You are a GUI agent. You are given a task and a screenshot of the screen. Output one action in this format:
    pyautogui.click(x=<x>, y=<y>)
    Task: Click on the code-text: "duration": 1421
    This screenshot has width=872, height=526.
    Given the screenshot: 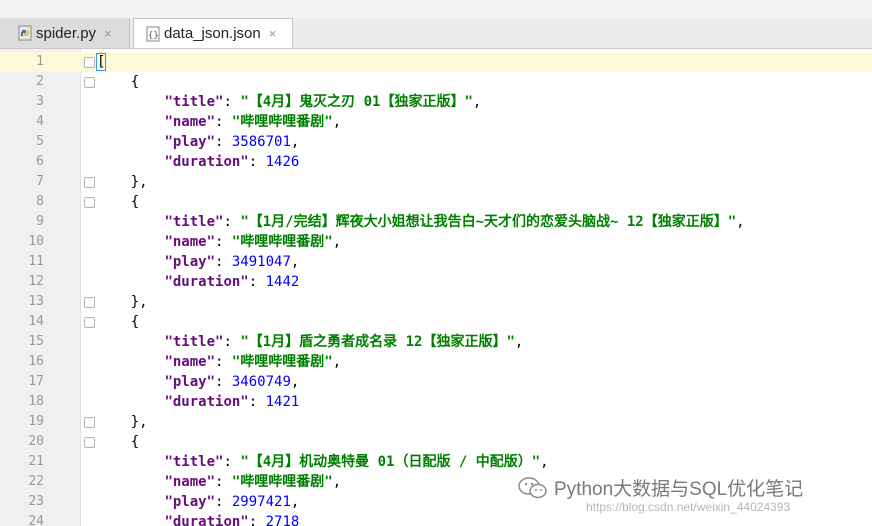 What is the action you would take?
    pyautogui.click(x=198, y=402)
    